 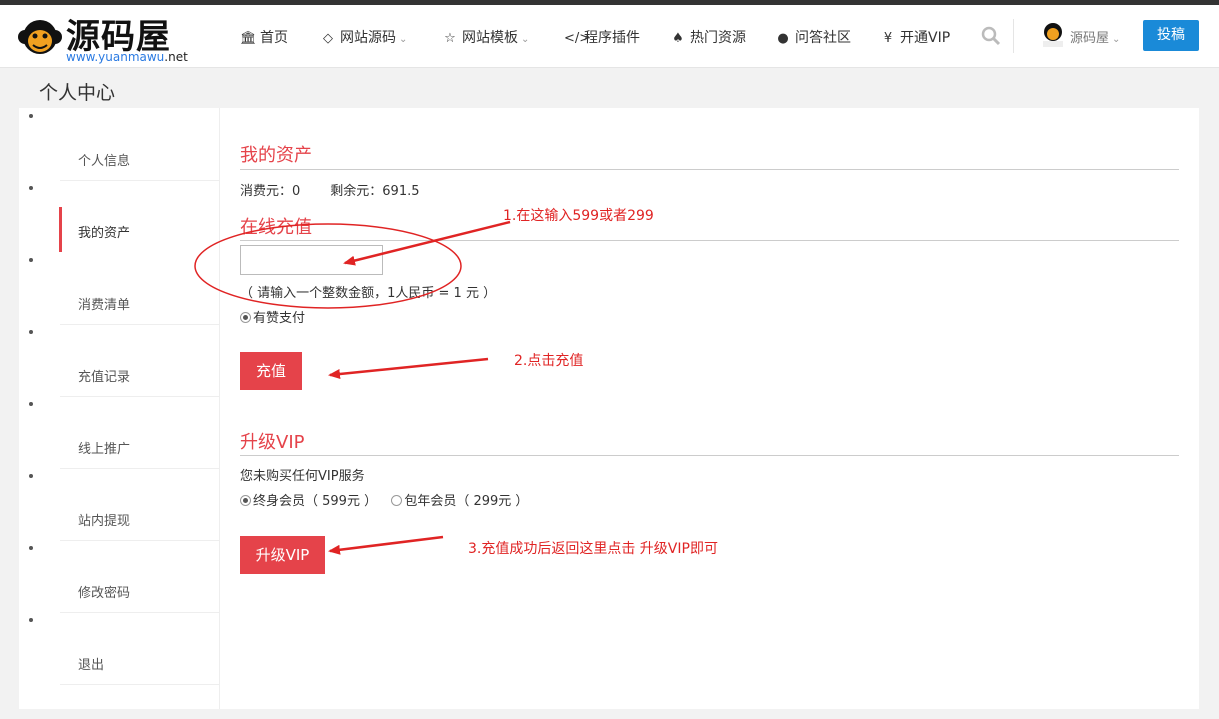 I want to click on annotation-overlay, so click(x=352, y=387).